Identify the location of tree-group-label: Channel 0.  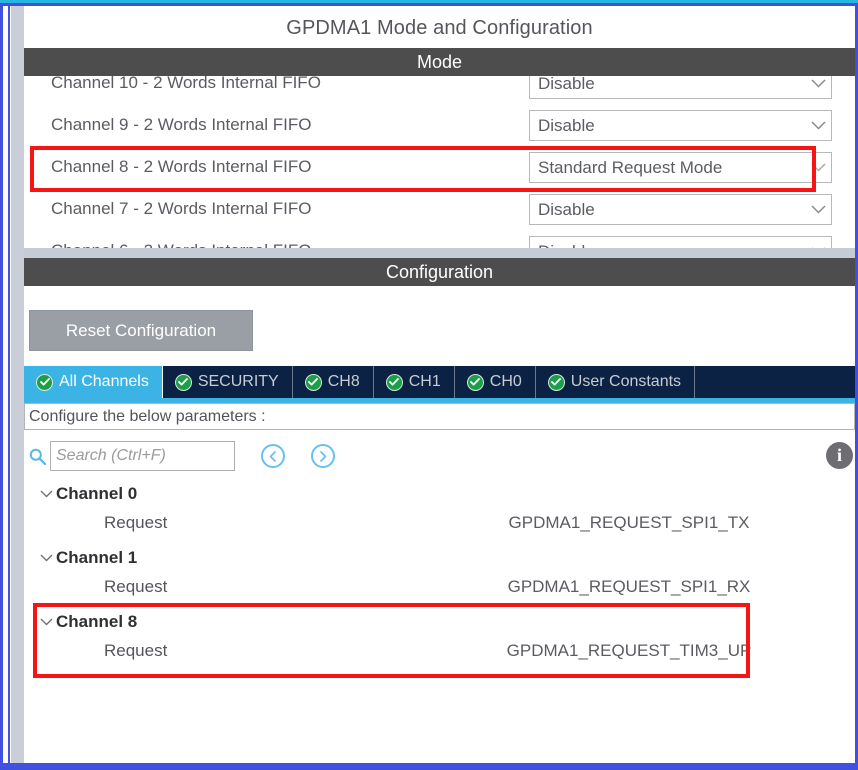
(97, 493).